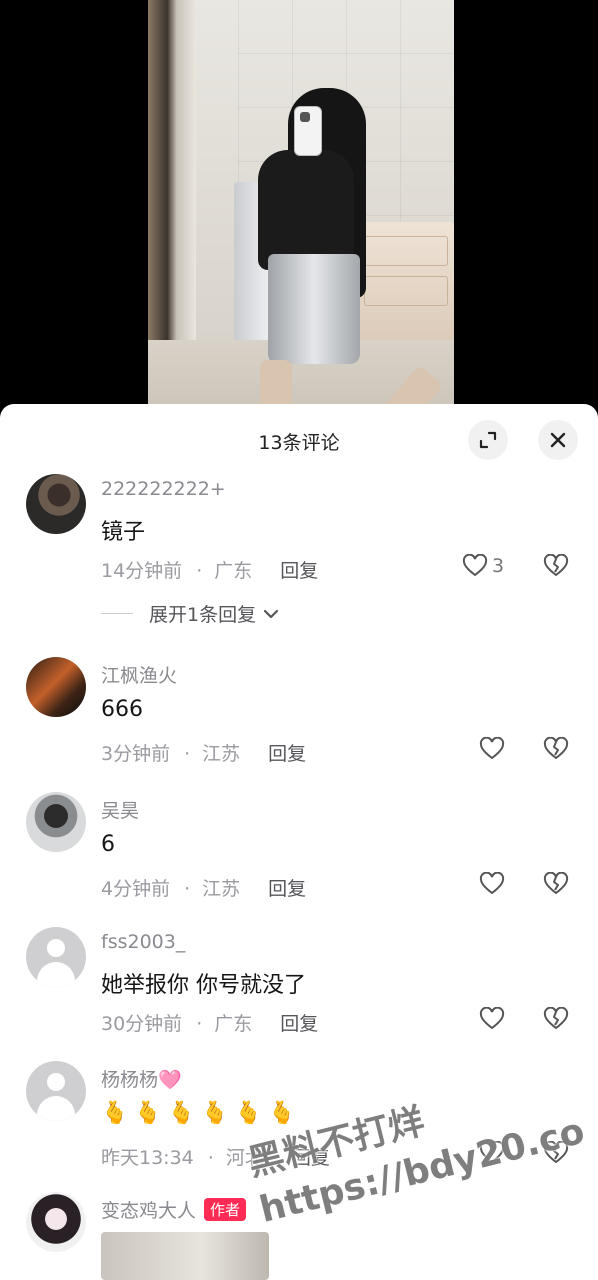 Image resolution: width=598 pixels, height=1280 pixels. I want to click on chevron-down-icon, so click(271, 613).